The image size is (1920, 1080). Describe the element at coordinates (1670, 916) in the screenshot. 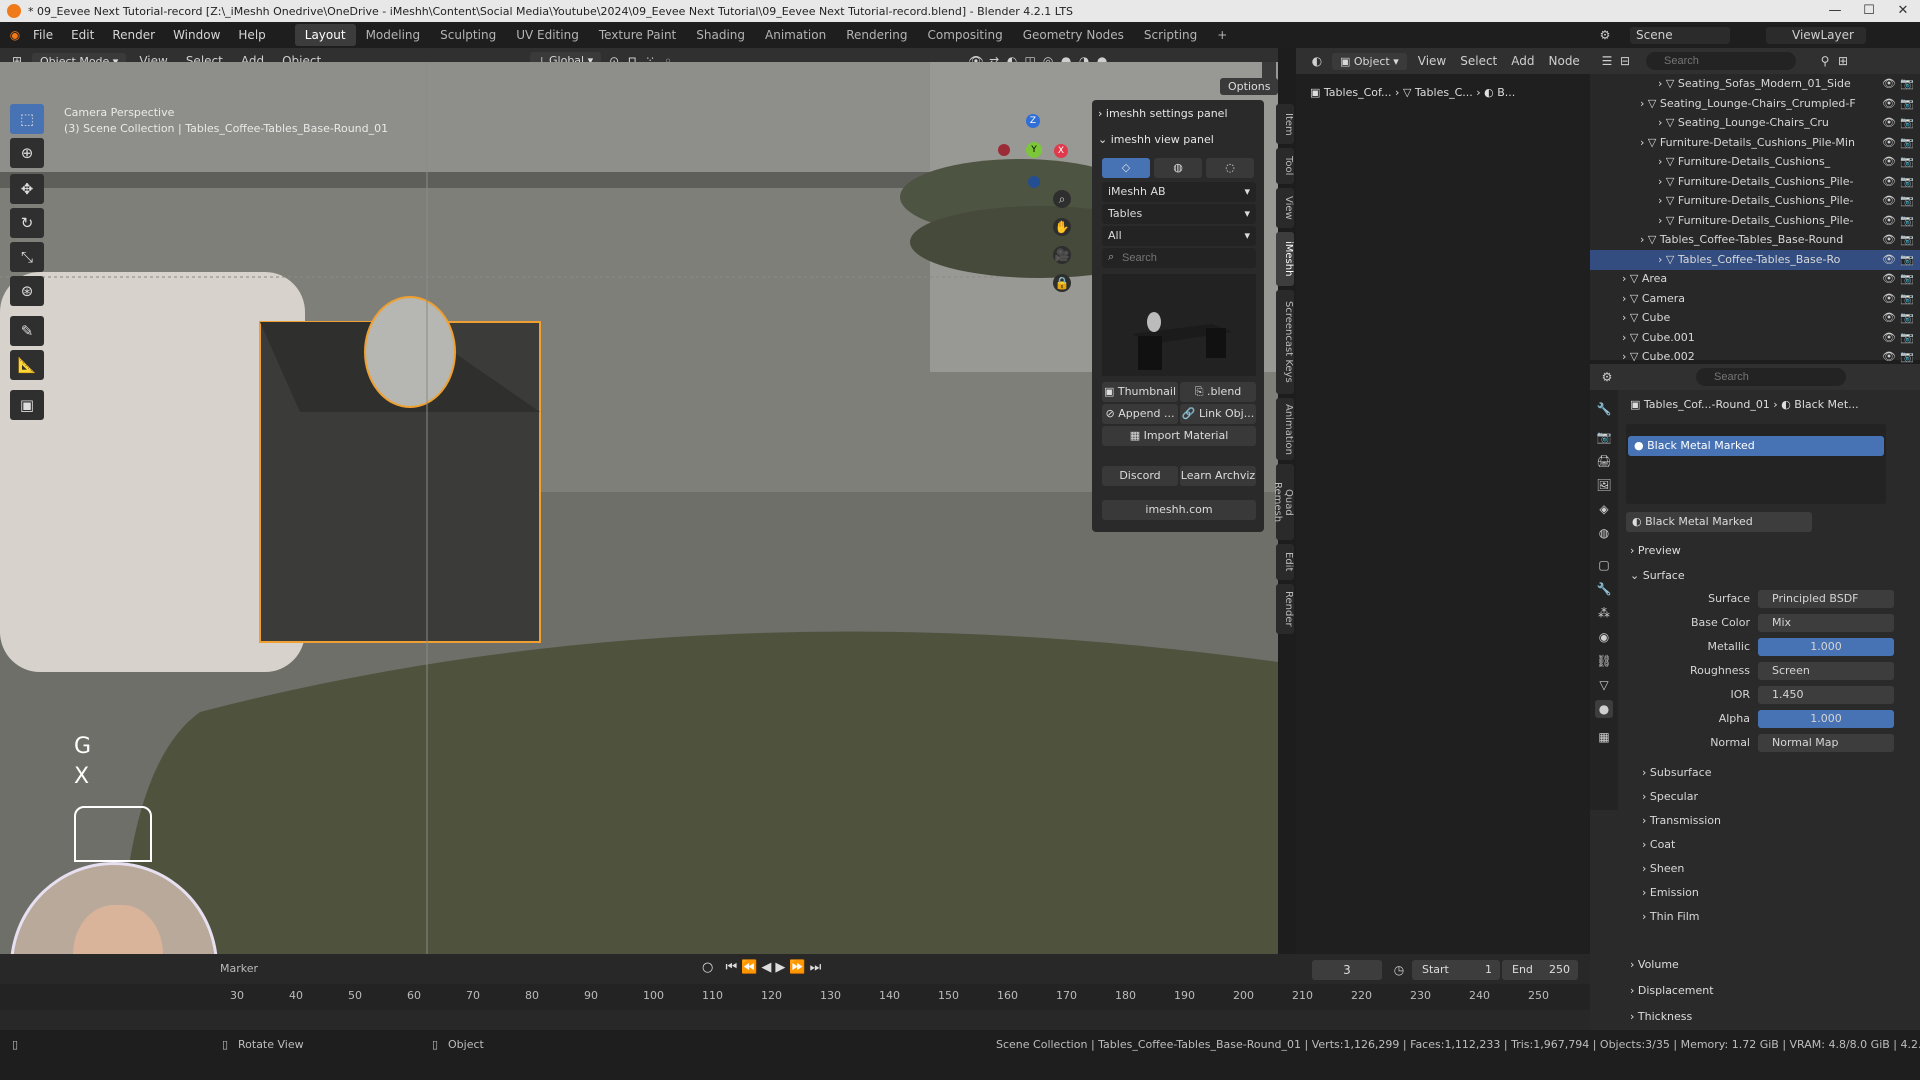

I see `subsection-header: › Thin Film` at that location.